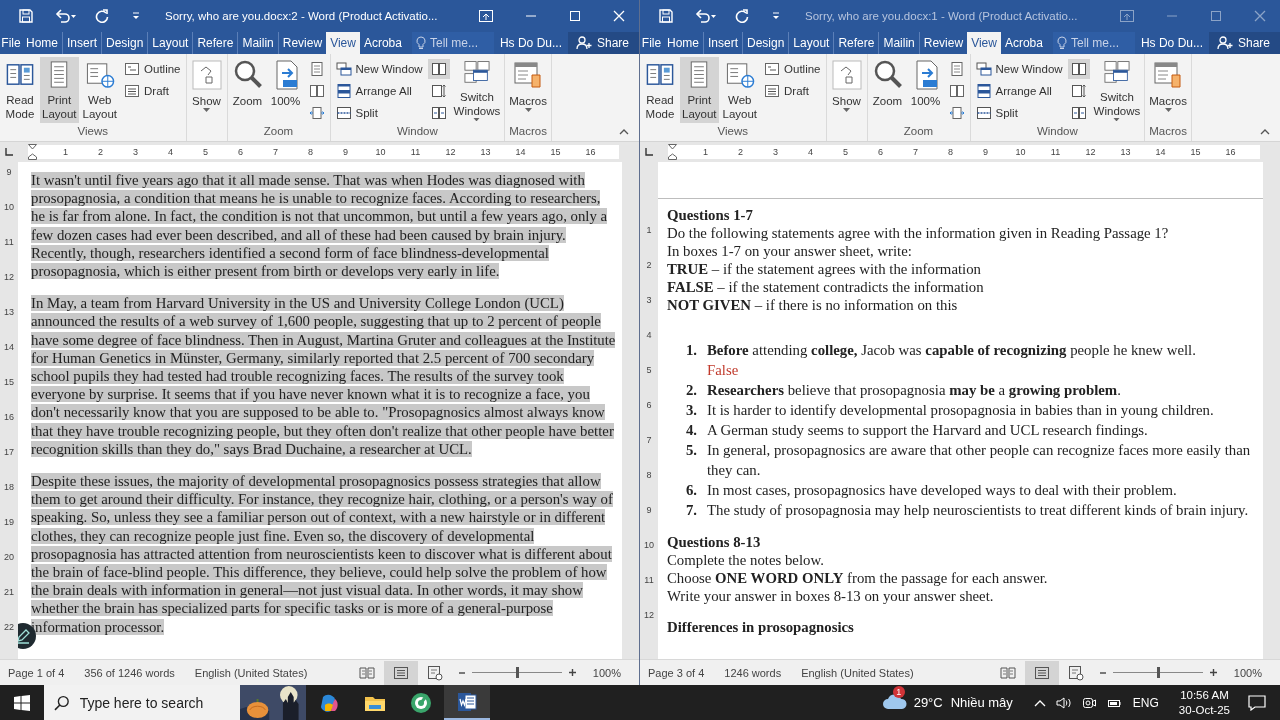  What do you see at coordinates (1204, 695) in the screenshot?
I see `clock-time: 10:56 AM` at bounding box center [1204, 695].